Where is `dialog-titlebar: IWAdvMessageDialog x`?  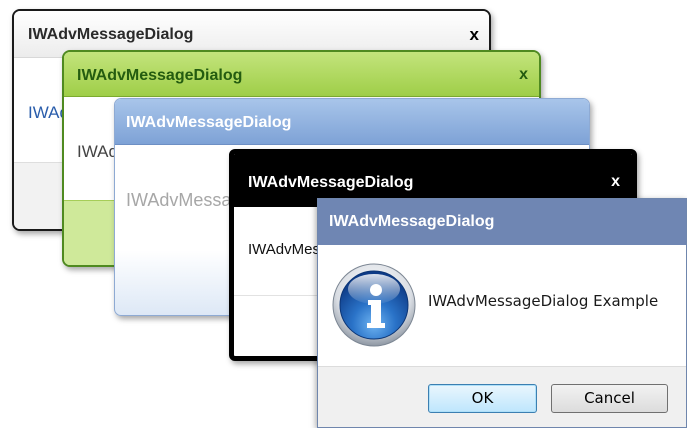
dialog-titlebar: IWAdvMessageDialog x is located at coordinates (301, 74).